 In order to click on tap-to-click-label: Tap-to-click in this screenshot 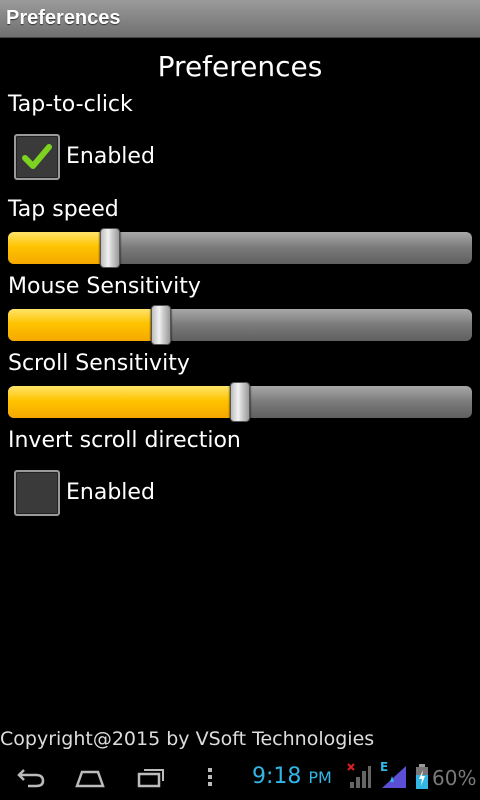, I will do `click(70, 104)`.